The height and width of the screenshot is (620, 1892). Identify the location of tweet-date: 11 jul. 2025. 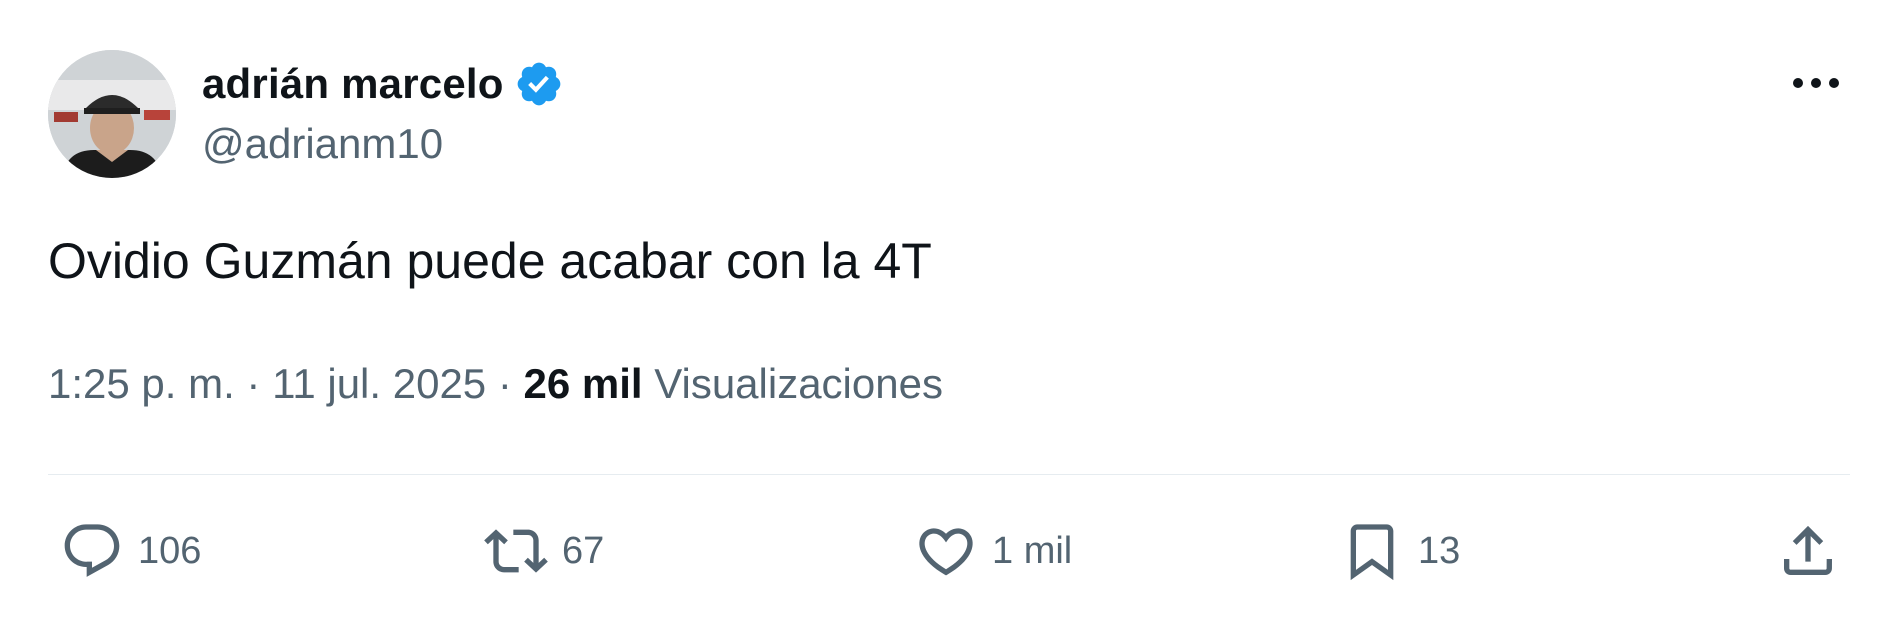
(379, 383).